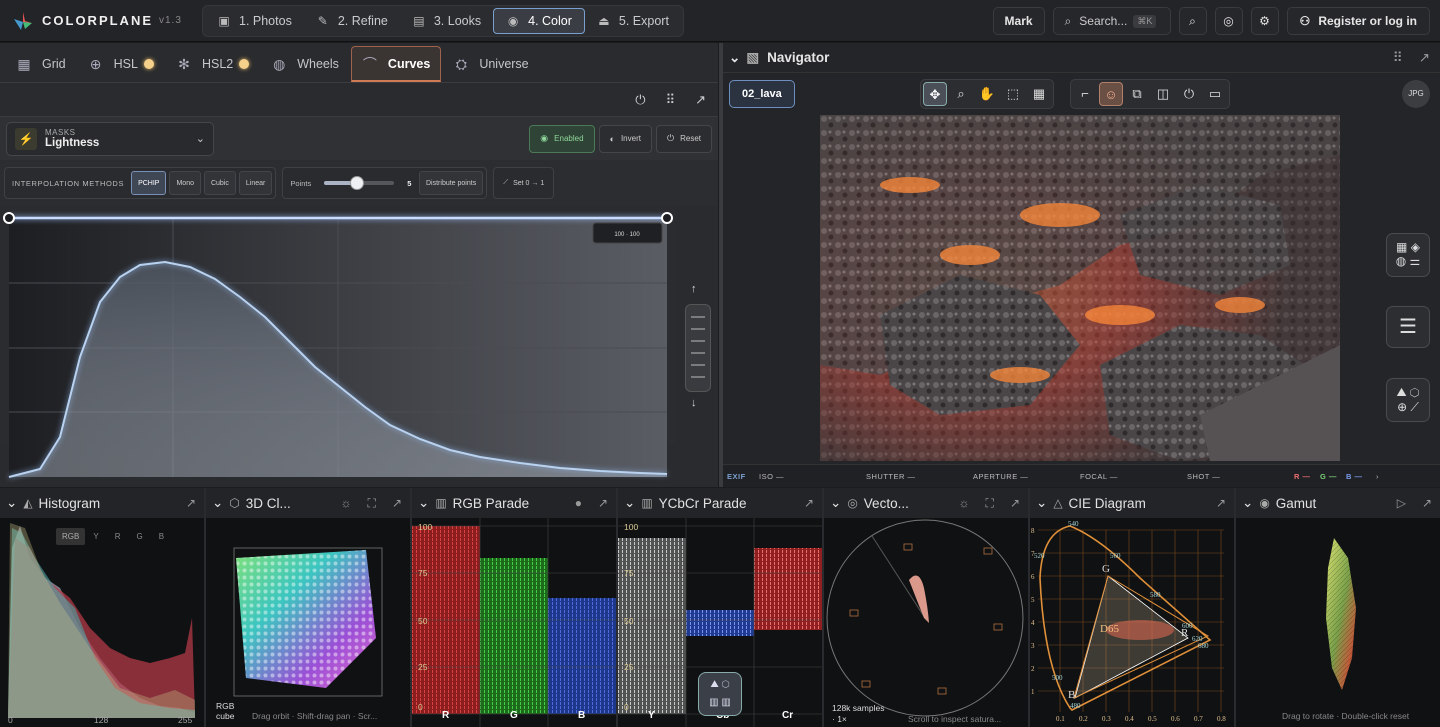 This screenshot has width=1440, height=727. I want to click on method-cubic: Cubic, so click(219, 183).